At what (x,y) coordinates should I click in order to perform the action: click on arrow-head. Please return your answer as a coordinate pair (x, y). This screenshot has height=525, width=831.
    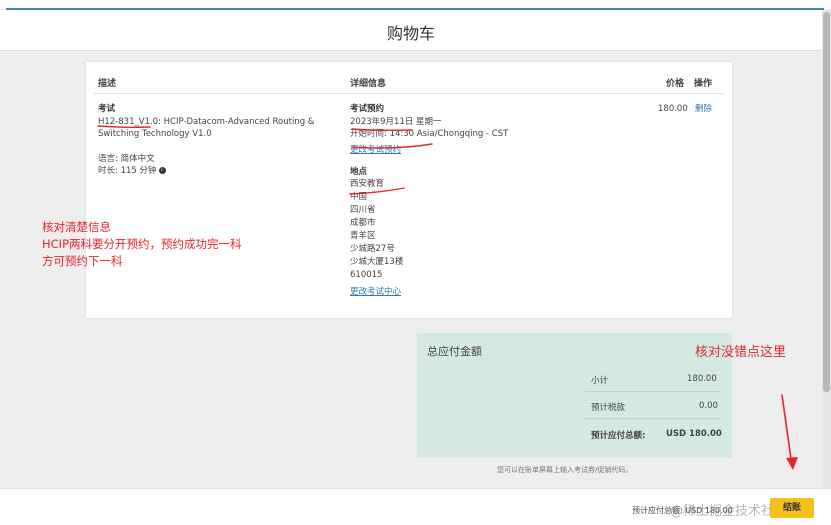
    Looking at the image, I should click on (792, 463).